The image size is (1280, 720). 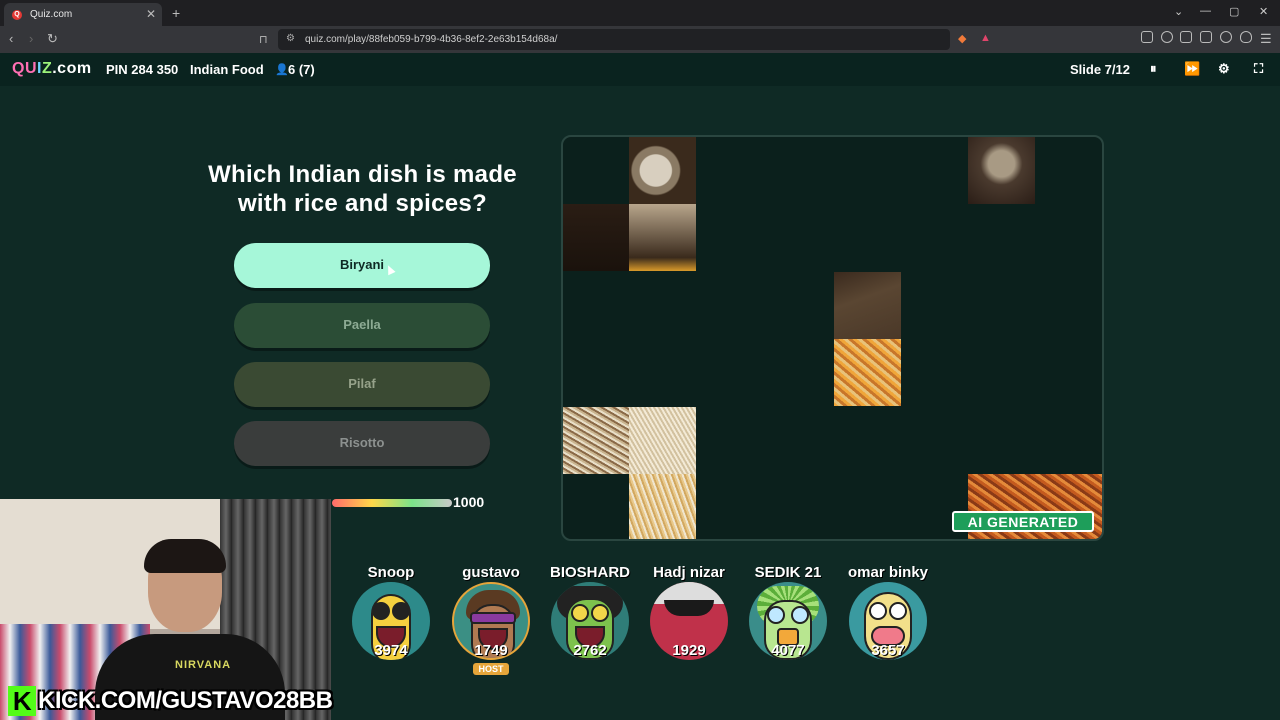 I want to click on window-close-icon: ✕, so click(x=1263, y=11).